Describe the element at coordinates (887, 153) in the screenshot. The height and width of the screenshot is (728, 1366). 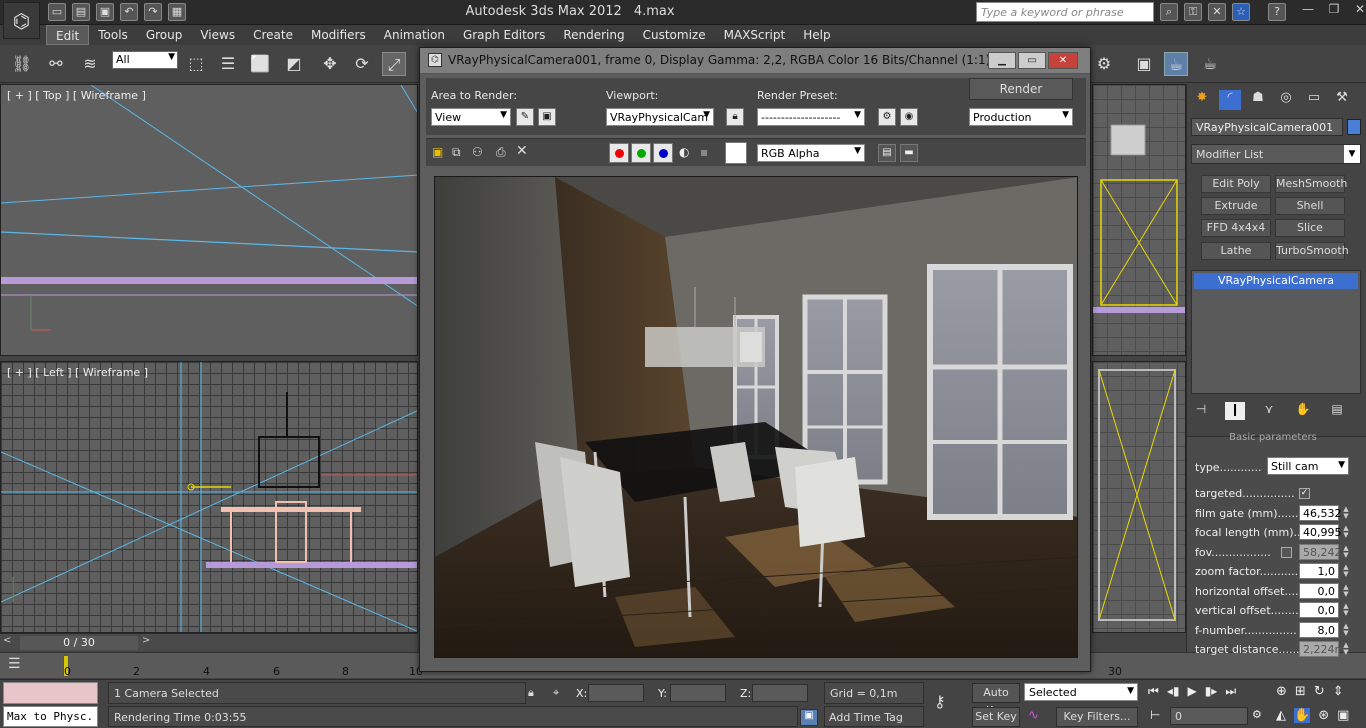
I see `toggle-ui-overlay-icon: ▤` at that location.